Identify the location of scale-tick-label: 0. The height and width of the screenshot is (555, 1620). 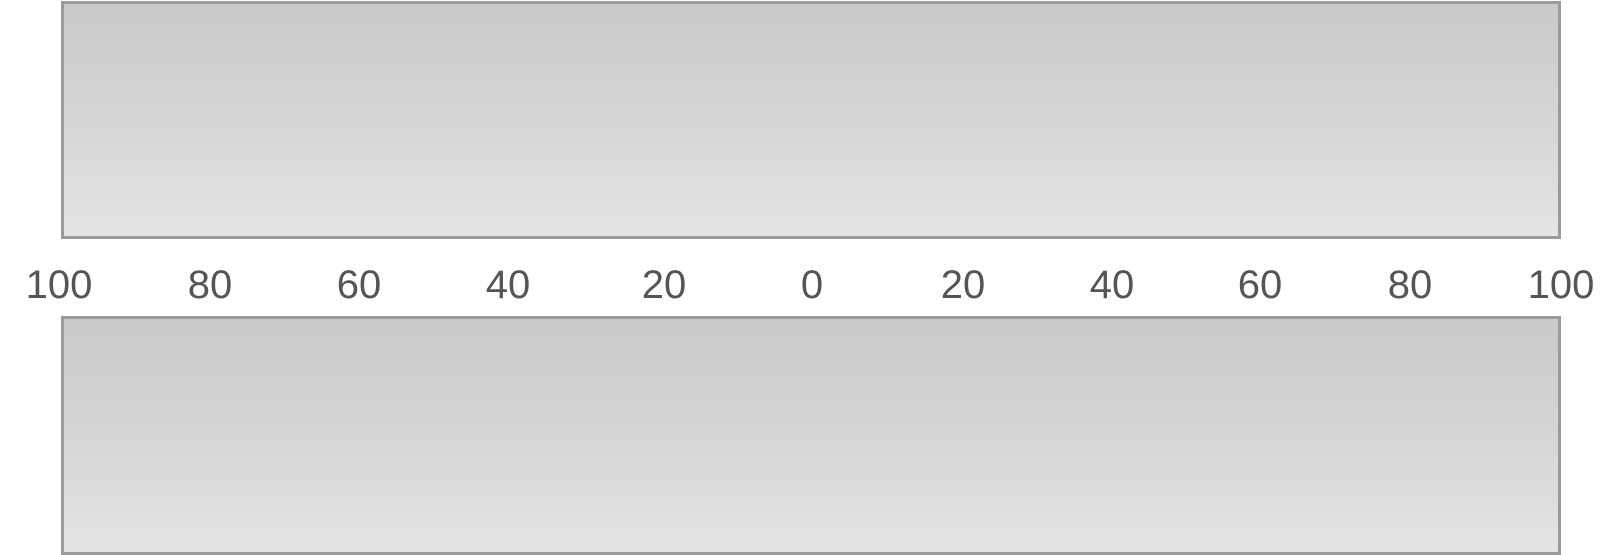
(812, 285).